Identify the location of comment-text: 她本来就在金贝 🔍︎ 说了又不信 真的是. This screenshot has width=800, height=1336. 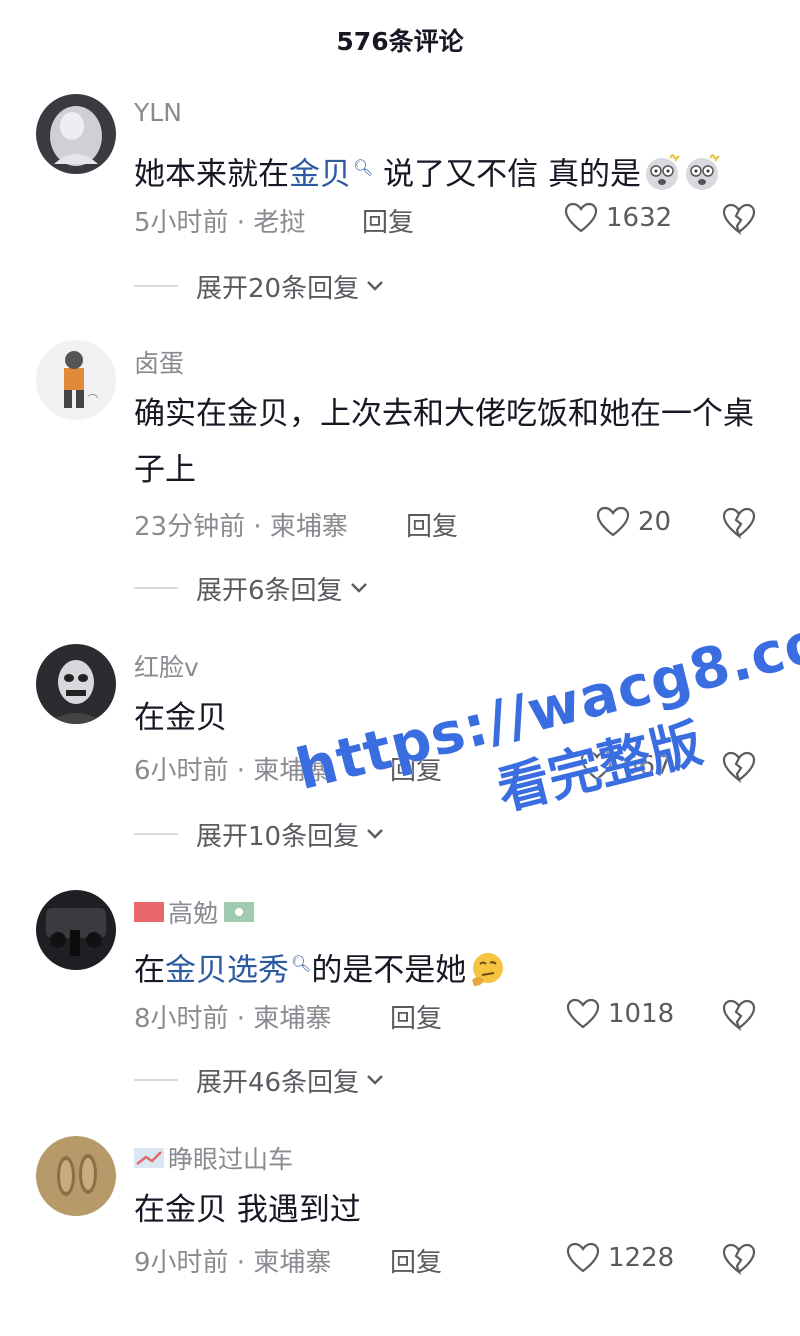
(444, 171).